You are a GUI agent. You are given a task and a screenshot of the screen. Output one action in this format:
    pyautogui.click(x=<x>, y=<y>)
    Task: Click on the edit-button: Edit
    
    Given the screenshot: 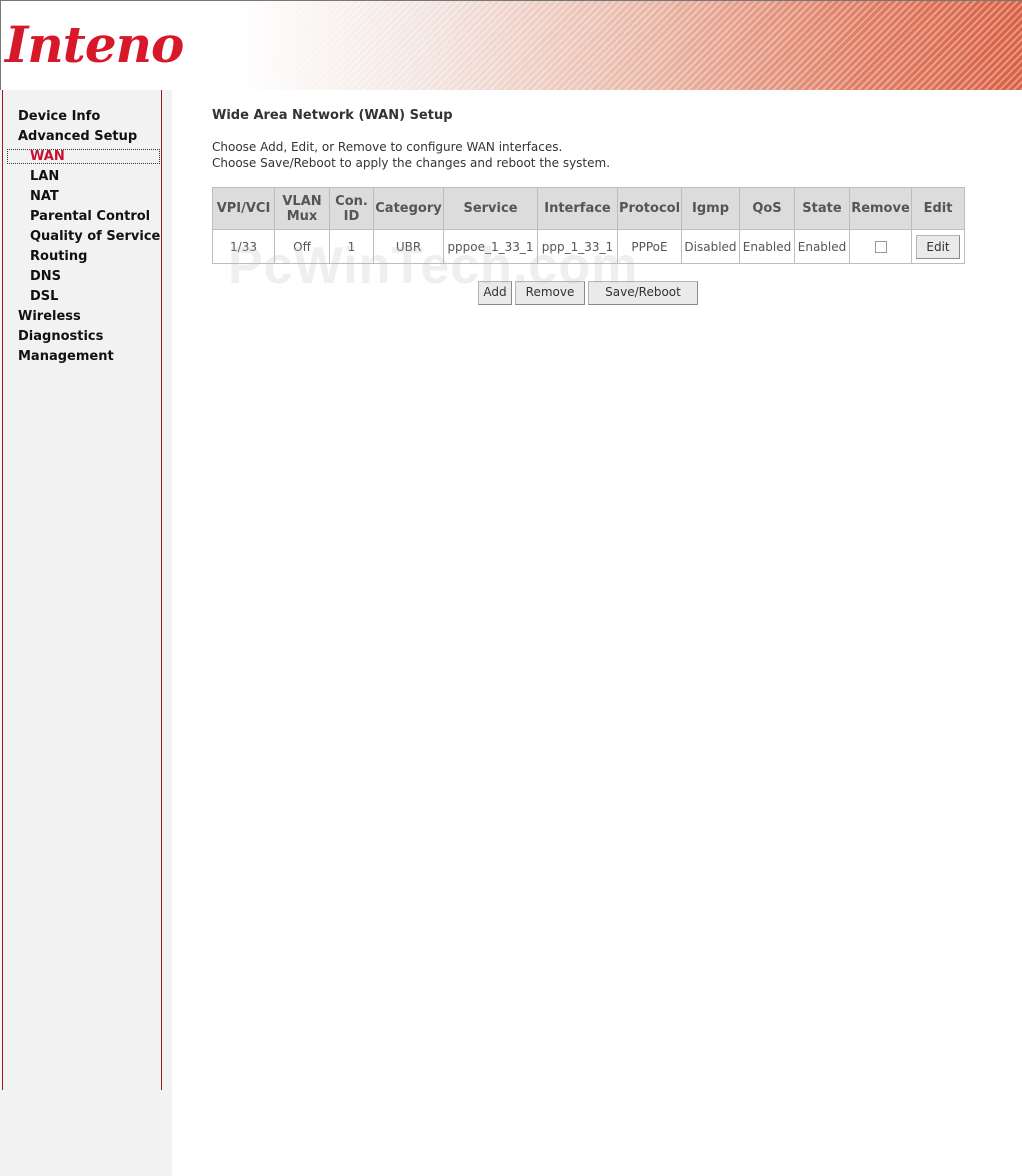 What is the action you would take?
    pyautogui.click(x=938, y=246)
    